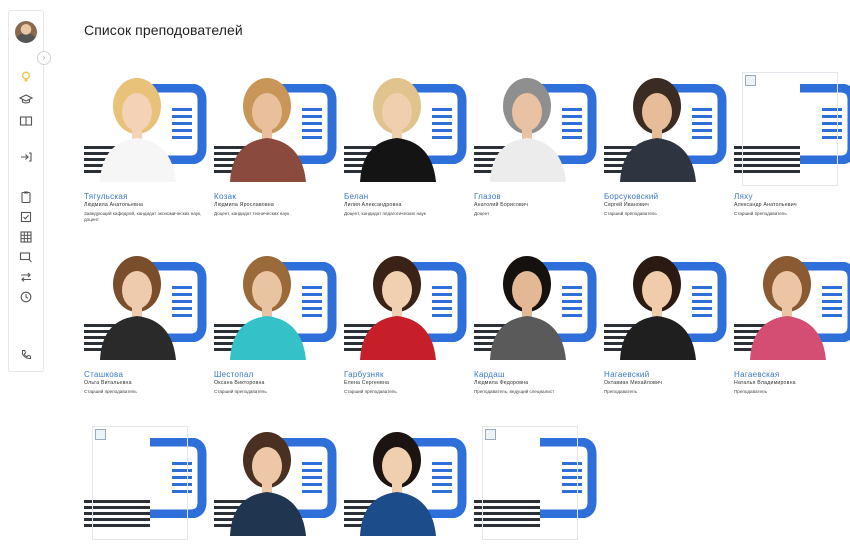 The height and width of the screenshot is (546, 850). Describe the element at coordinates (26, 121) in the screenshot. I see `book-icon` at that location.